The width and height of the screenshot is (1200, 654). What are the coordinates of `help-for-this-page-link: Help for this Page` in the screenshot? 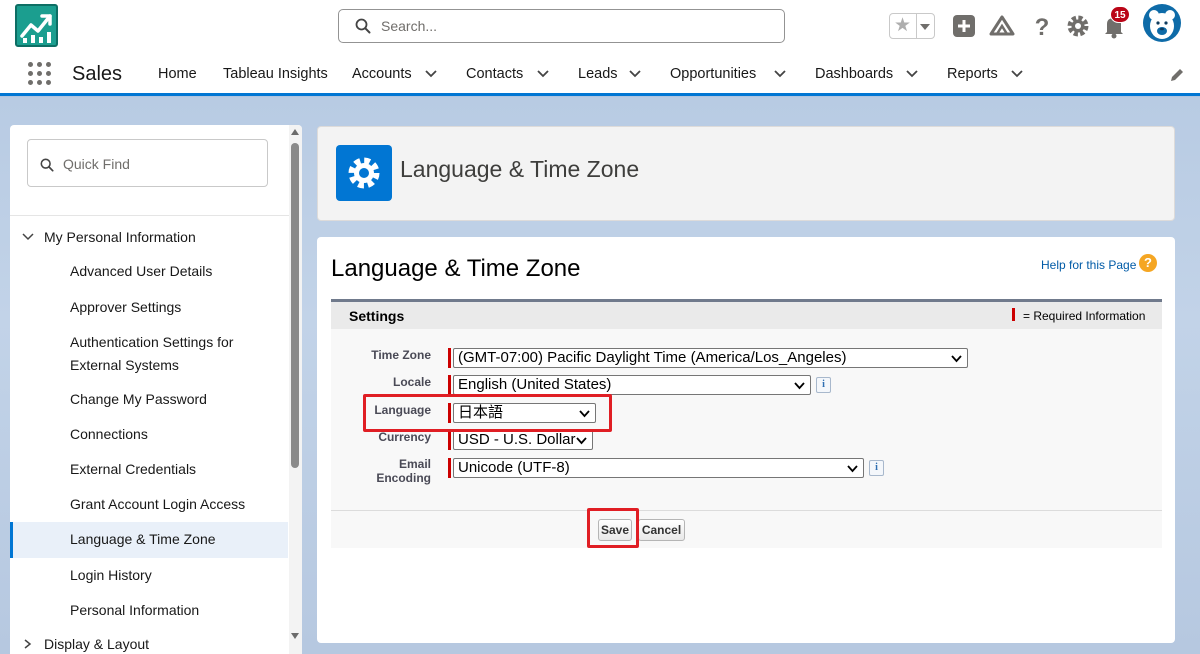 It's located at (1088, 265).